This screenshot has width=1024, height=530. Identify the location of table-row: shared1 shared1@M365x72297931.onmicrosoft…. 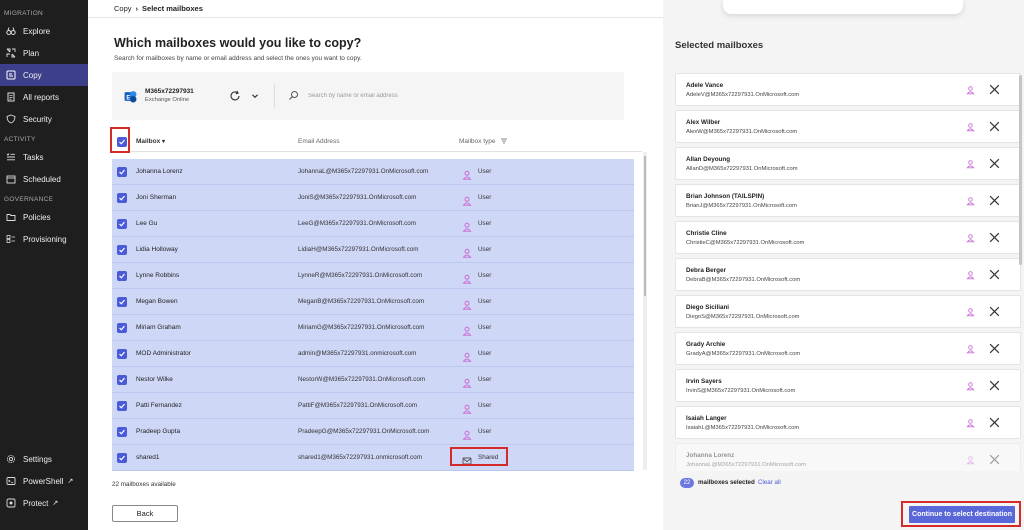
(373, 458).